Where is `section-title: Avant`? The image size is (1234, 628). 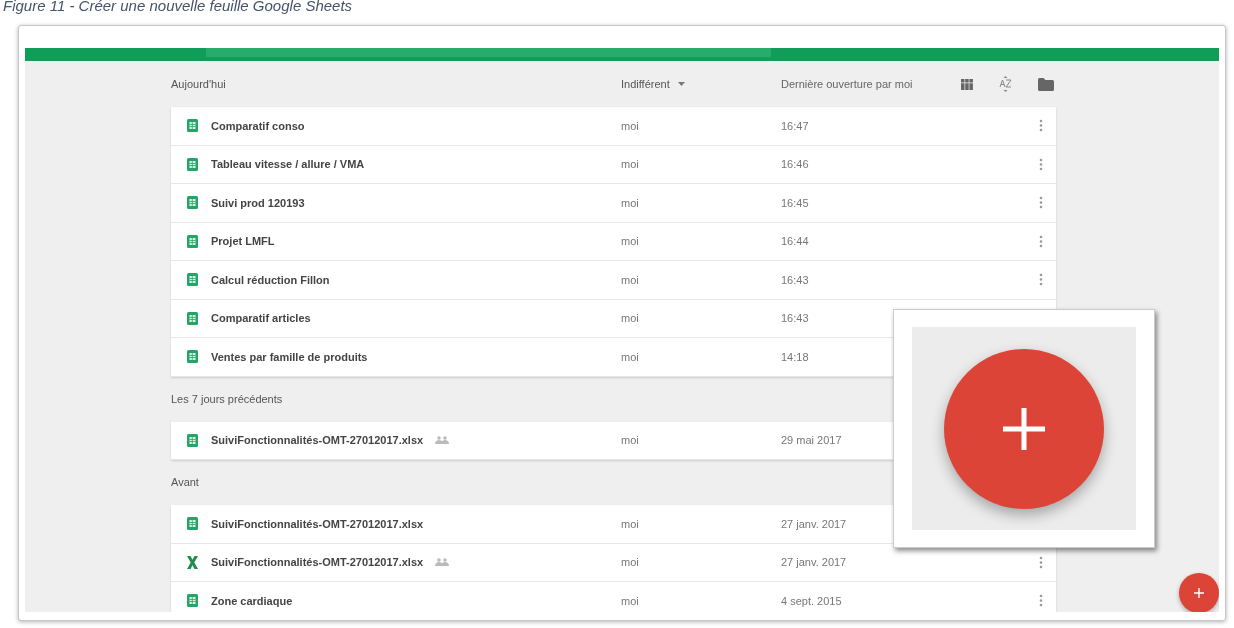
section-title: Avant is located at coordinates (185, 483).